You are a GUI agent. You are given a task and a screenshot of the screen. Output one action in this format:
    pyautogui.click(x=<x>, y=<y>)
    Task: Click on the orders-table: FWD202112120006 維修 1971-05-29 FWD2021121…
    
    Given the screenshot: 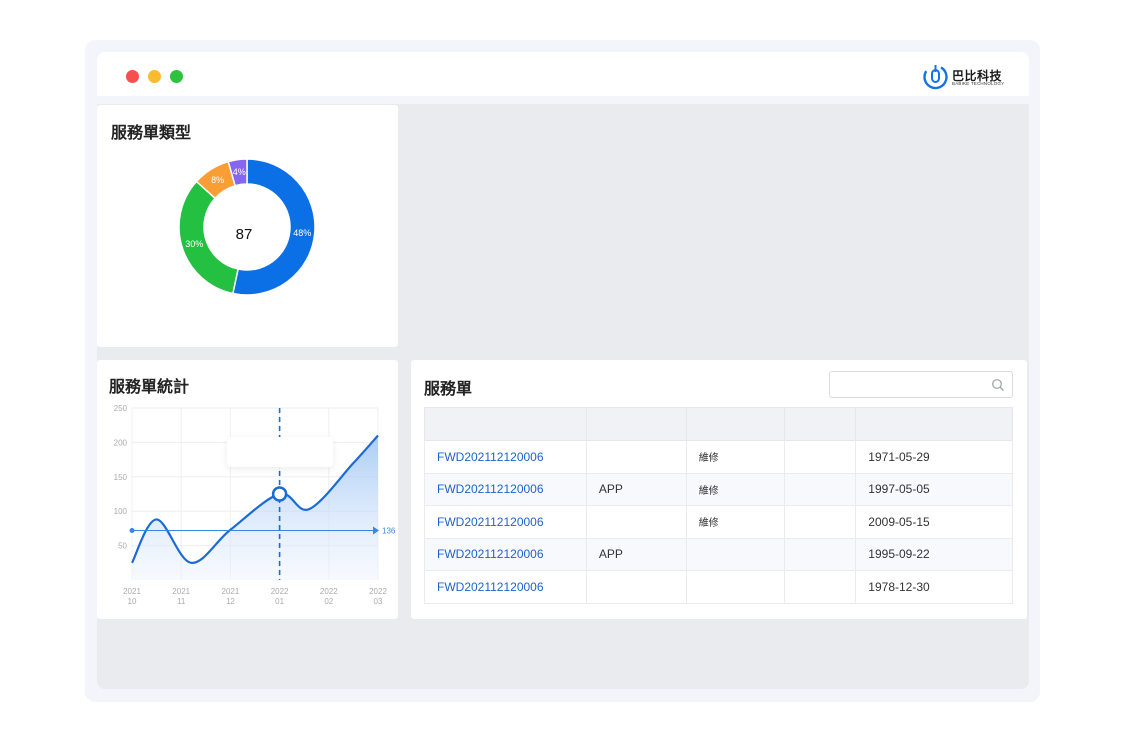 What is the action you would take?
    pyautogui.click(x=718, y=505)
    